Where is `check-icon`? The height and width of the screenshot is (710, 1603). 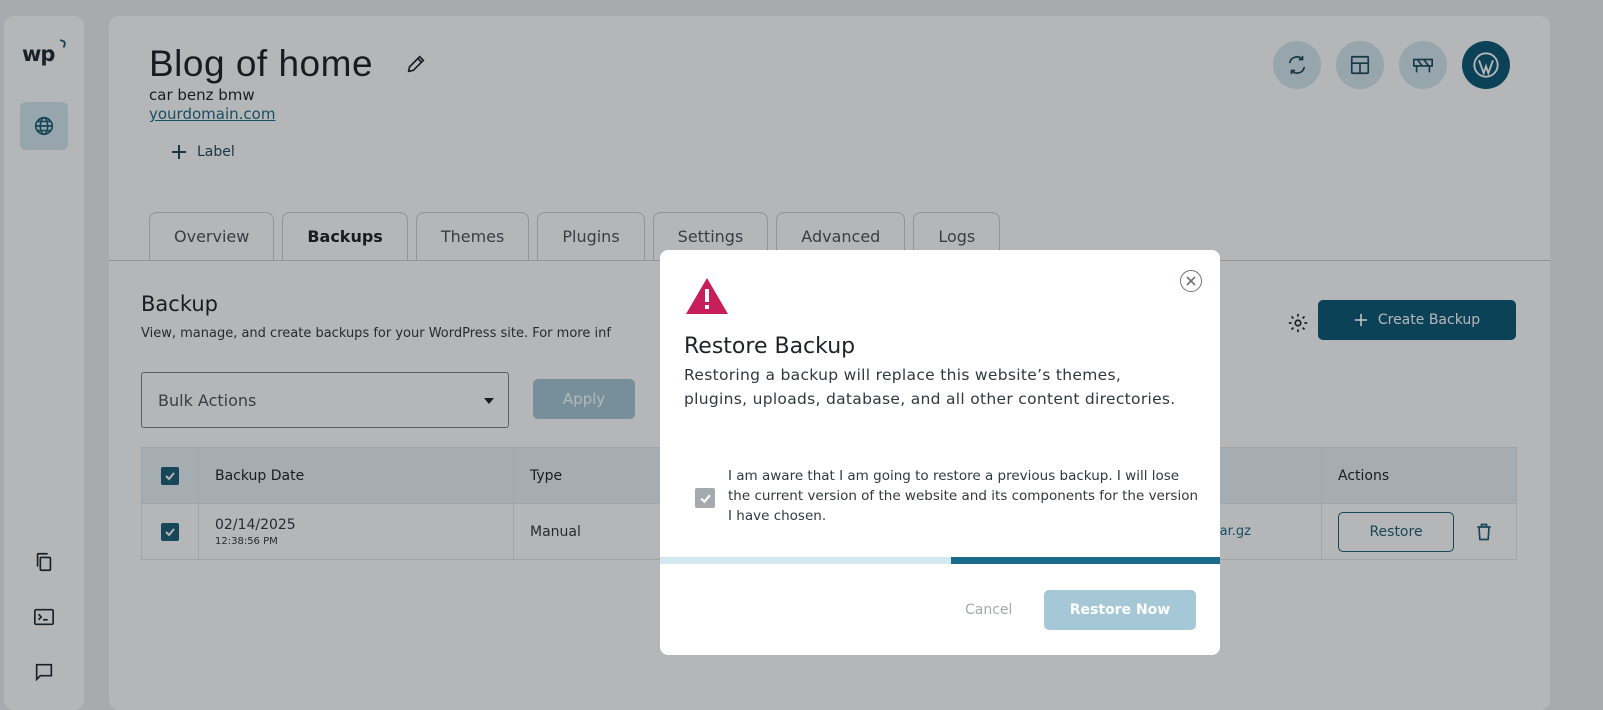
check-icon is located at coordinates (705, 498).